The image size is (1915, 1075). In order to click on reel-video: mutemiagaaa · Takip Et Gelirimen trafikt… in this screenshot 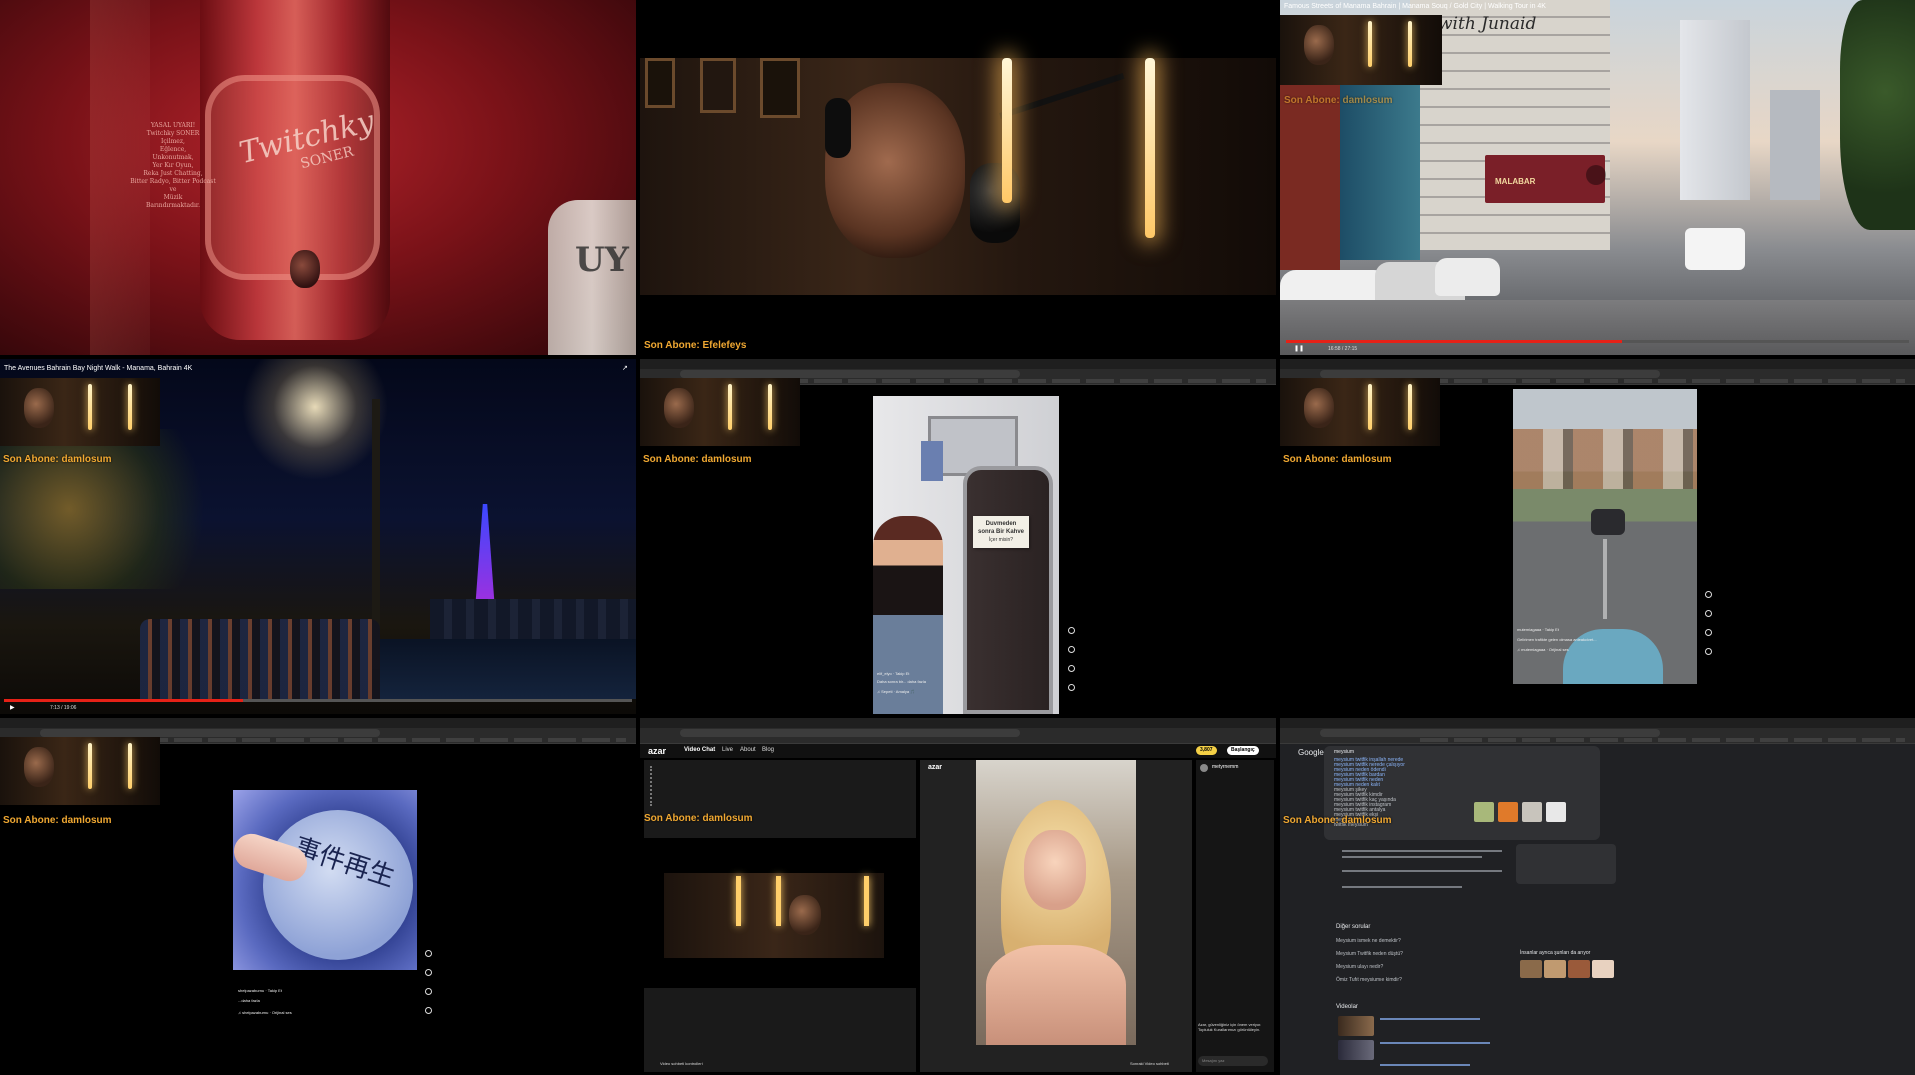, I will do `click(1605, 536)`.